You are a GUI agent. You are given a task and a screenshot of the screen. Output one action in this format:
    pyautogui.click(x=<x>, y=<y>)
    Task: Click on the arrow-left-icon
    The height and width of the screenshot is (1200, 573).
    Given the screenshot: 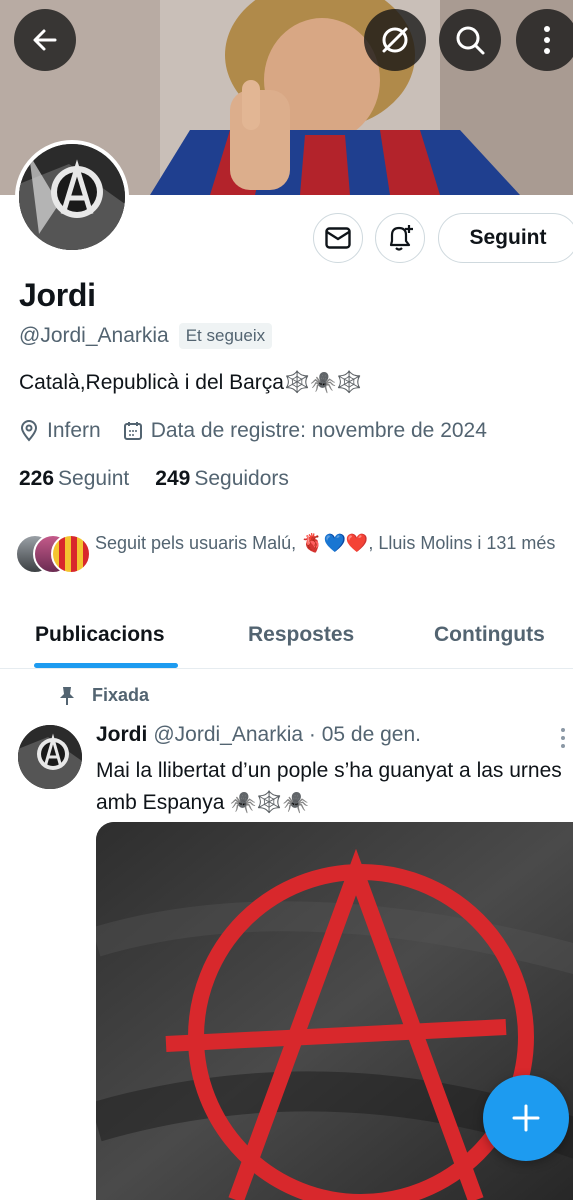 What is the action you would take?
    pyautogui.click(x=45, y=40)
    